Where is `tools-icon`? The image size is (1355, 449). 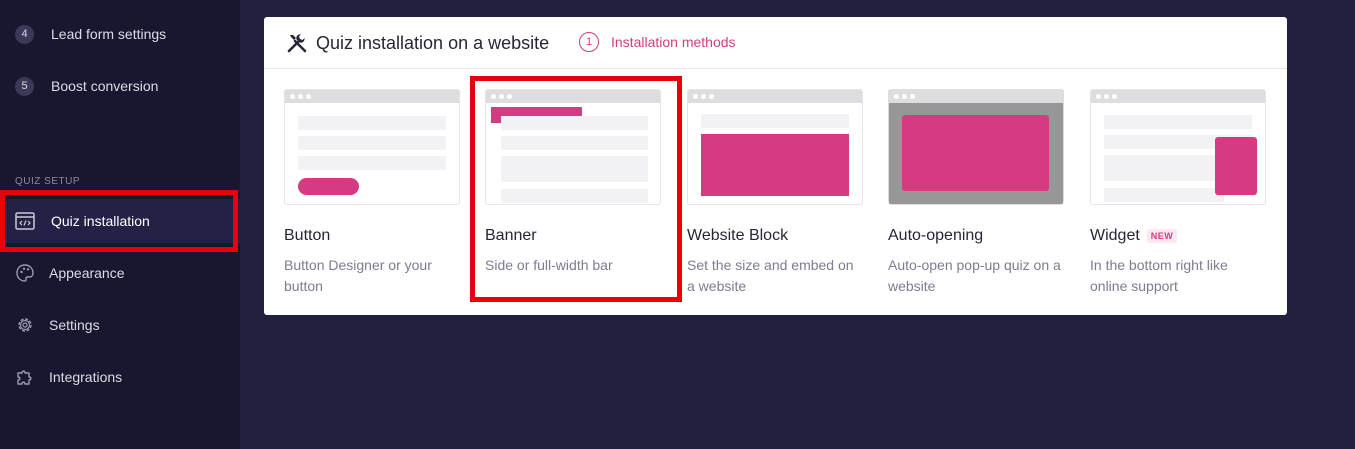
tools-icon is located at coordinates (297, 43).